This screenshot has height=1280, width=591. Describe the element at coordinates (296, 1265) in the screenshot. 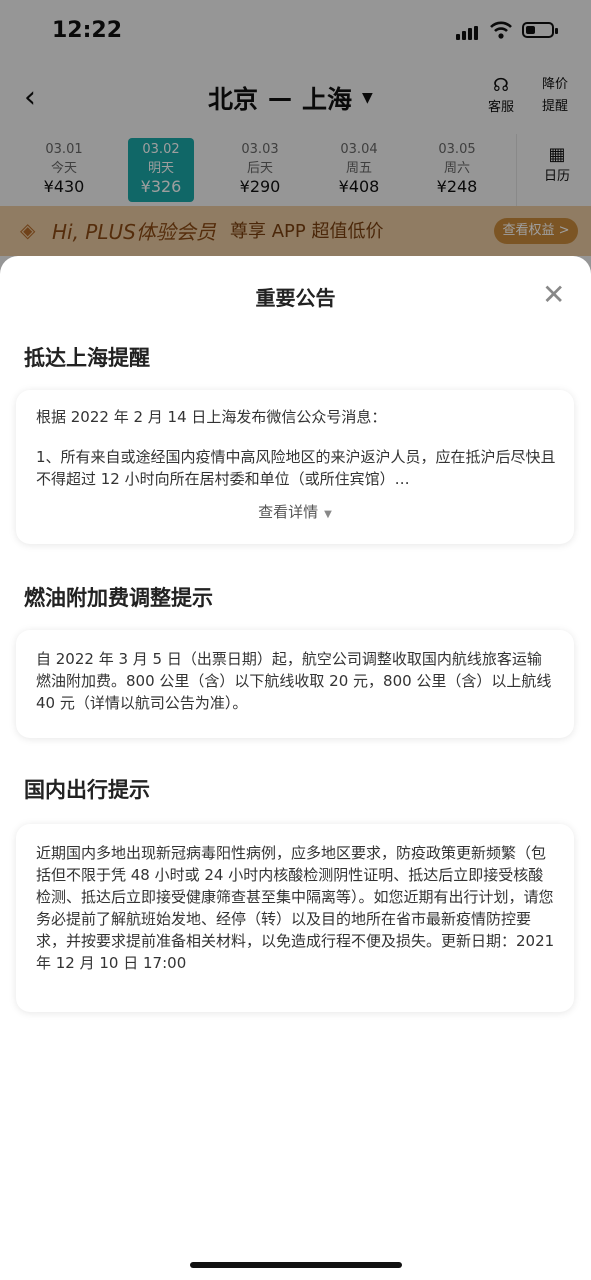

I see `home-indicator` at that location.